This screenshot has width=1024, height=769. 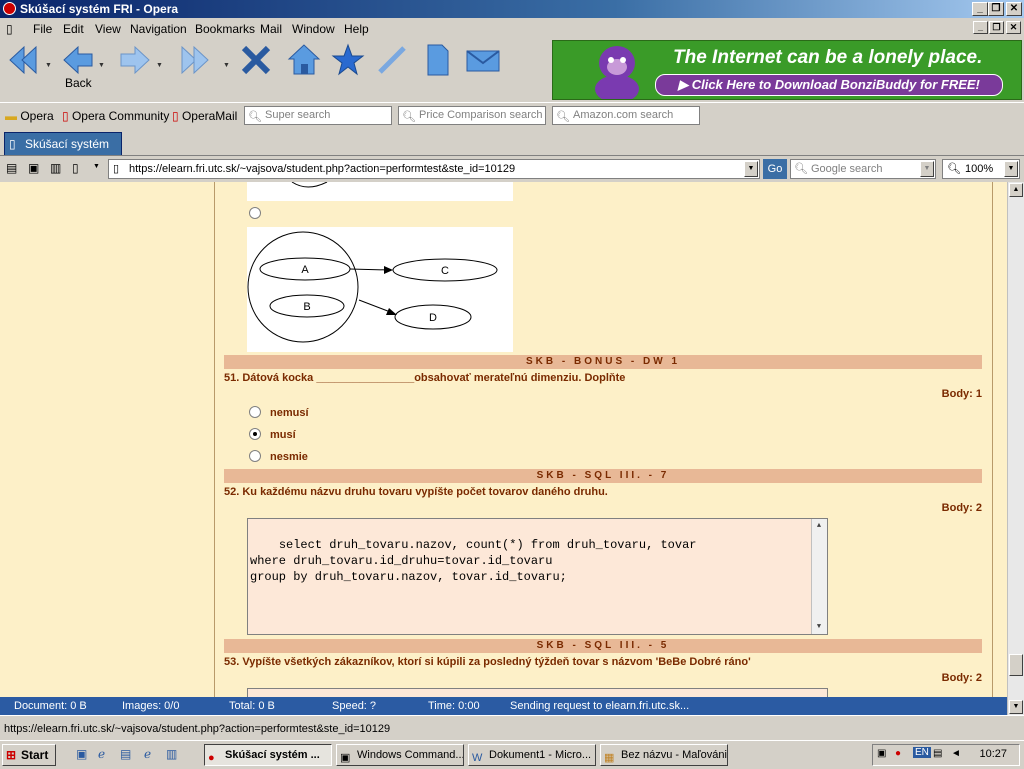 I want to click on forward-icon, so click(x=135, y=60).